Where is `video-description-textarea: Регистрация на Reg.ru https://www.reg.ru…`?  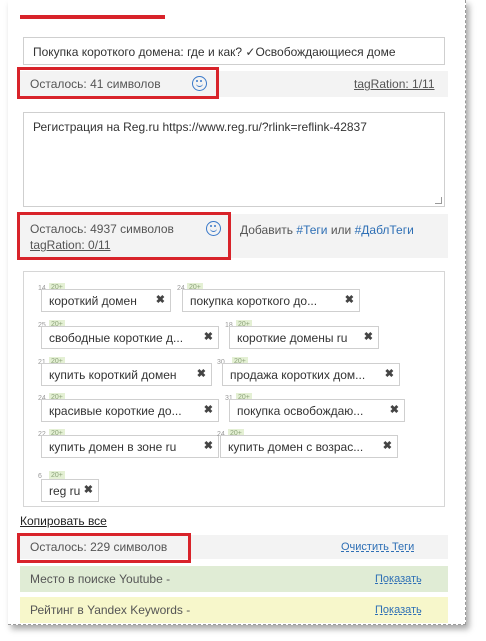
video-description-textarea: Регистрация на Reg.ru https://www.reg.ru… is located at coordinates (234, 159).